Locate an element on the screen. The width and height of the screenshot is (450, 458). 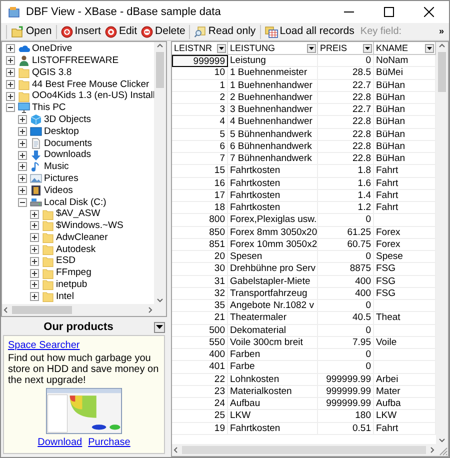
tree-item: Desktop is located at coordinates (61, 131).